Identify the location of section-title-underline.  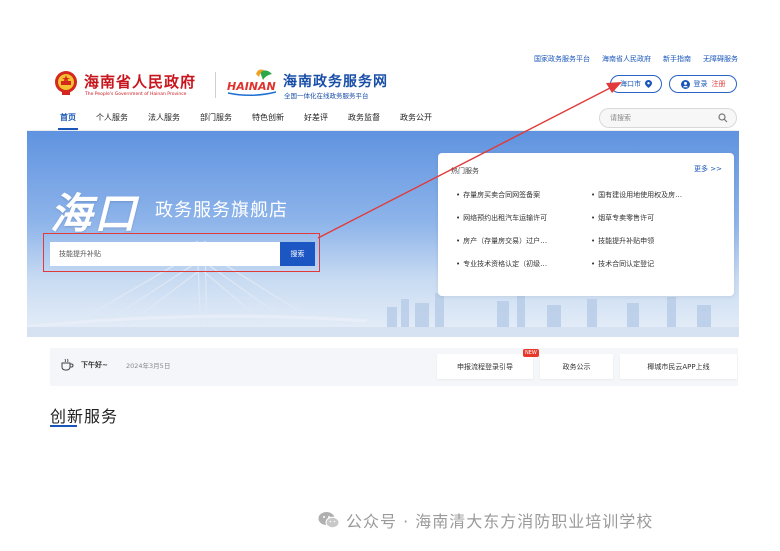
(63, 426).